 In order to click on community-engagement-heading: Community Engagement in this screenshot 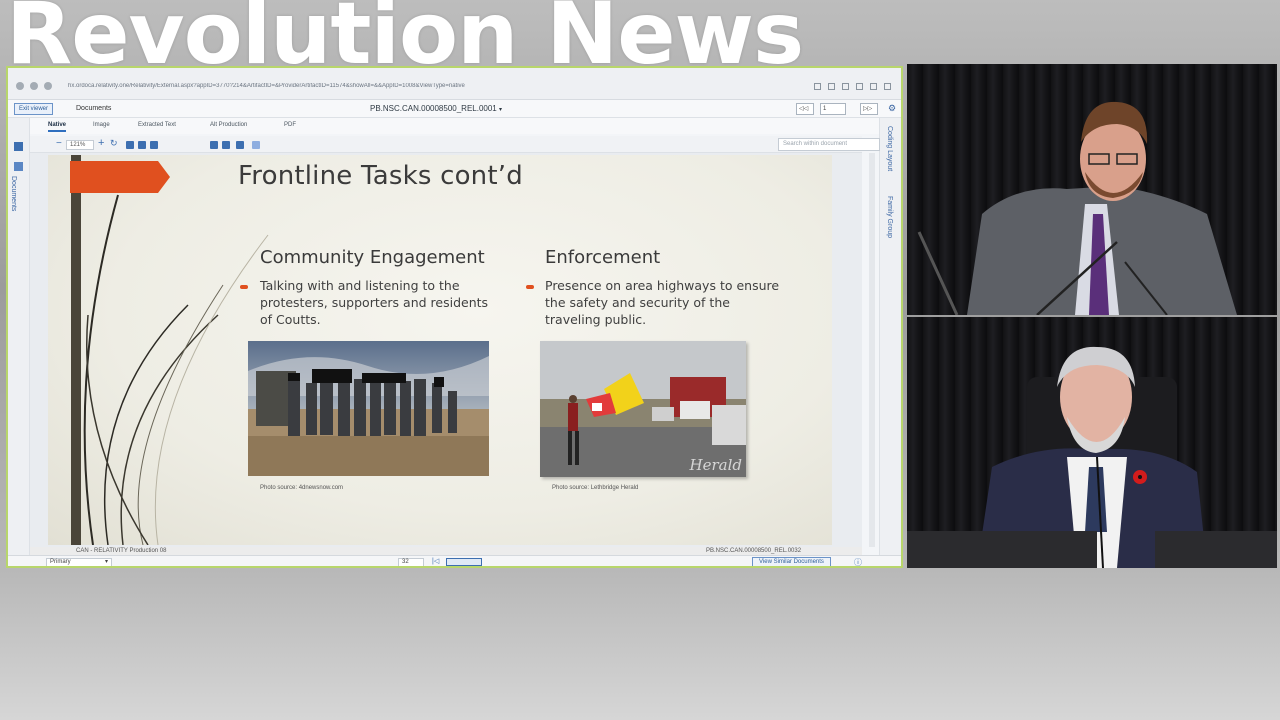, I will do `click(372, 257)`.